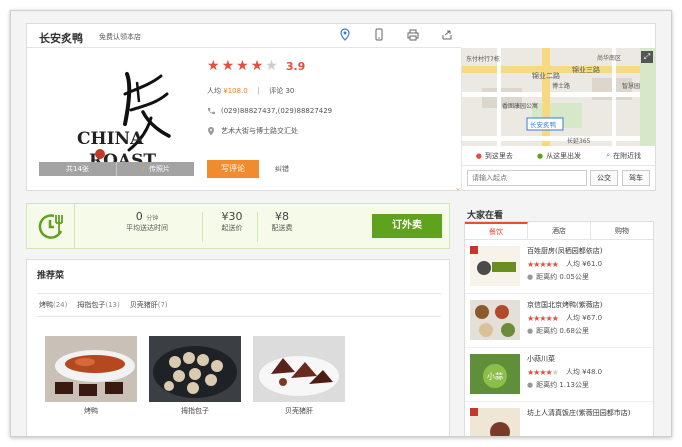 Image resolution: width=682 pixels, height=447 pixels. Describe the element at coordinates (543, 124) in the screenshot. I see `map-marker-label: 长安炙鸭` at that location.